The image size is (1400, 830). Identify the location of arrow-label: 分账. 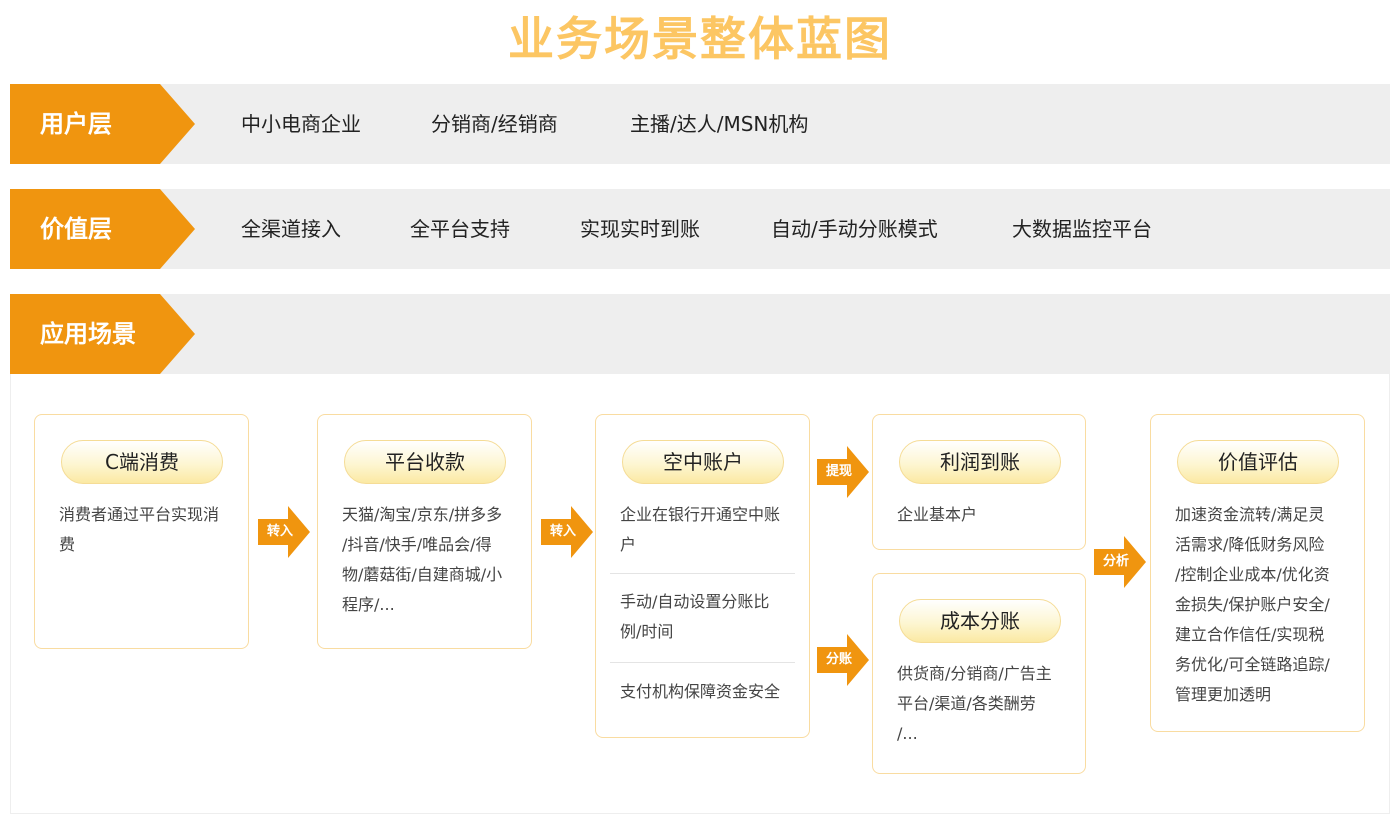
(838, 659).